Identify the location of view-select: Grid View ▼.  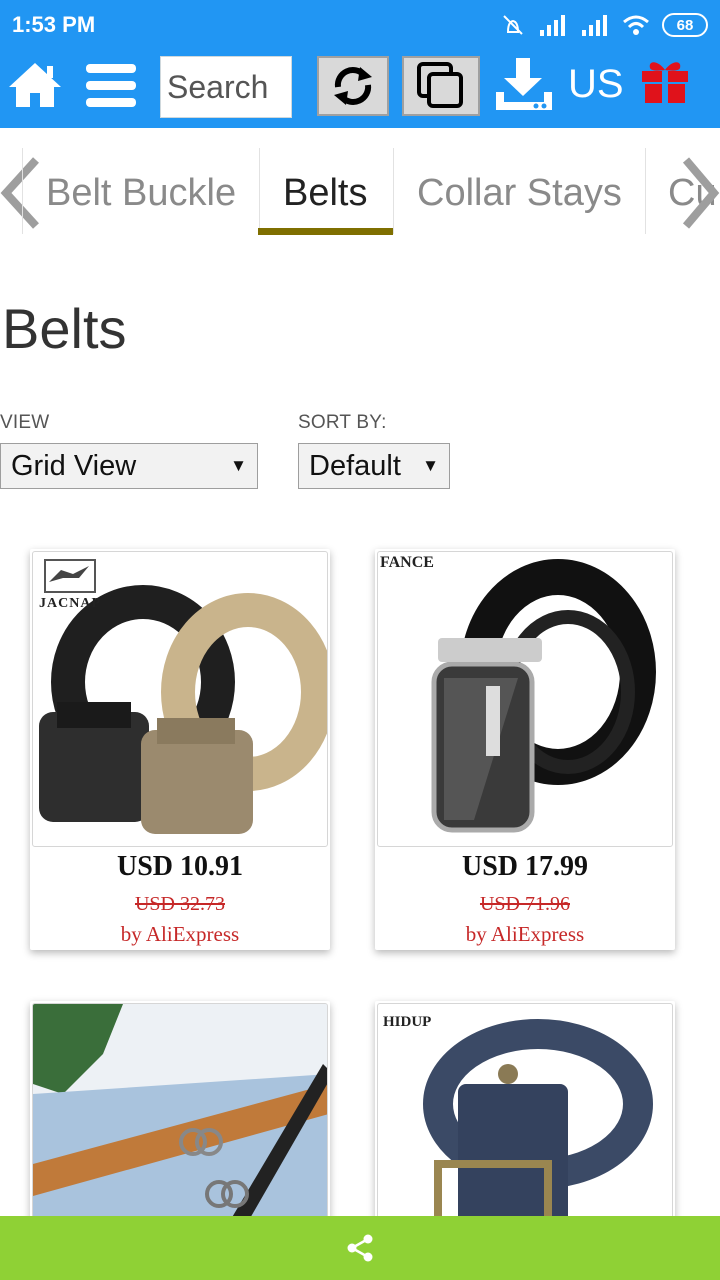
(129, 466).